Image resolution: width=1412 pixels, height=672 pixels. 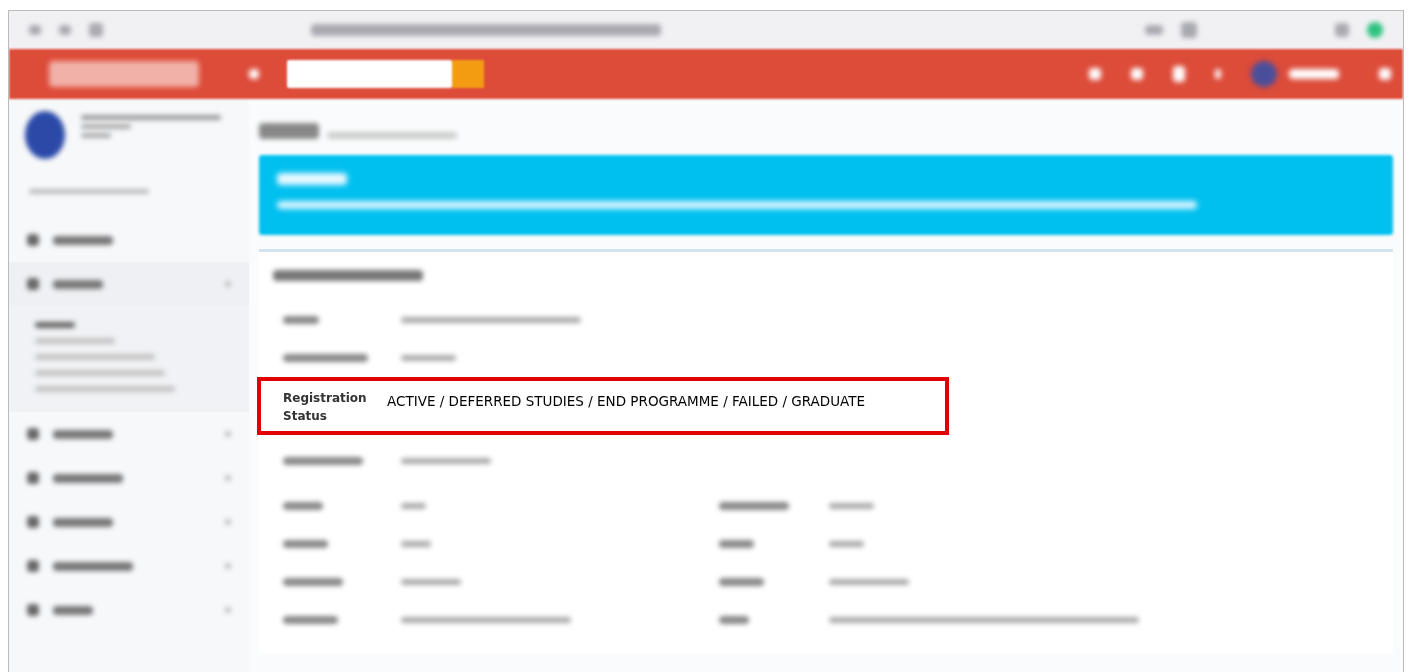 What do you see at coordinates (486, 30) in the screenshot?
I see `address-bar` at bounding box center [486, 30].